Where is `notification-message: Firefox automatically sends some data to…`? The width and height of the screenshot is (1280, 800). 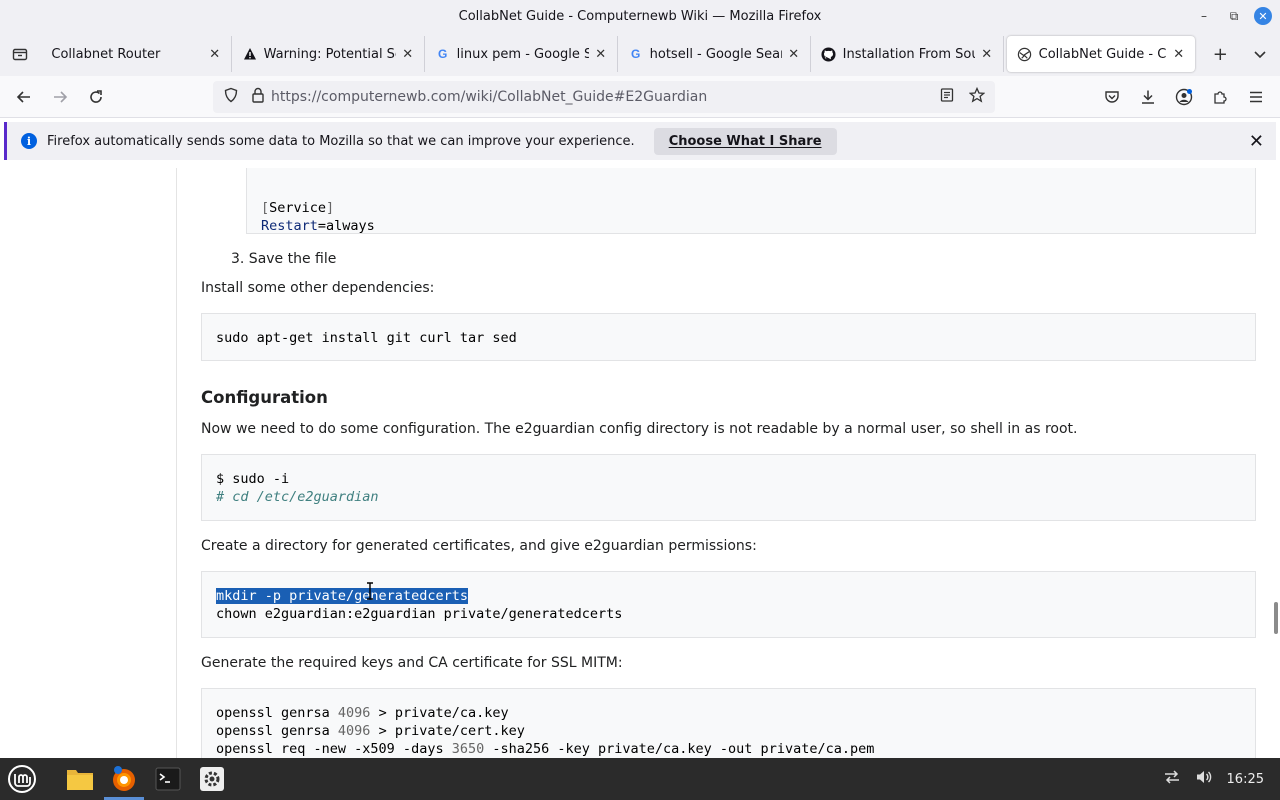
notification-message: Firefox automatically sends some data to… is located at coordinates (341, 141).